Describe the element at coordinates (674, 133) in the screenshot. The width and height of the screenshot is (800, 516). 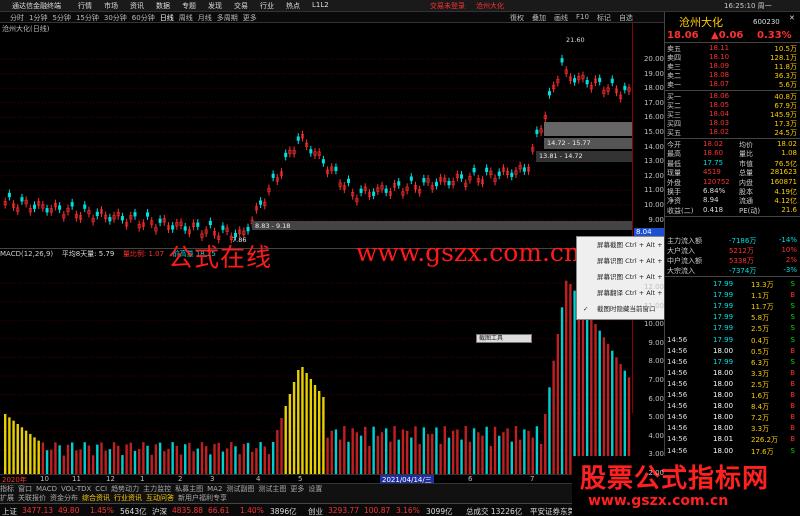
I see `bid-label: 买五` at that location.